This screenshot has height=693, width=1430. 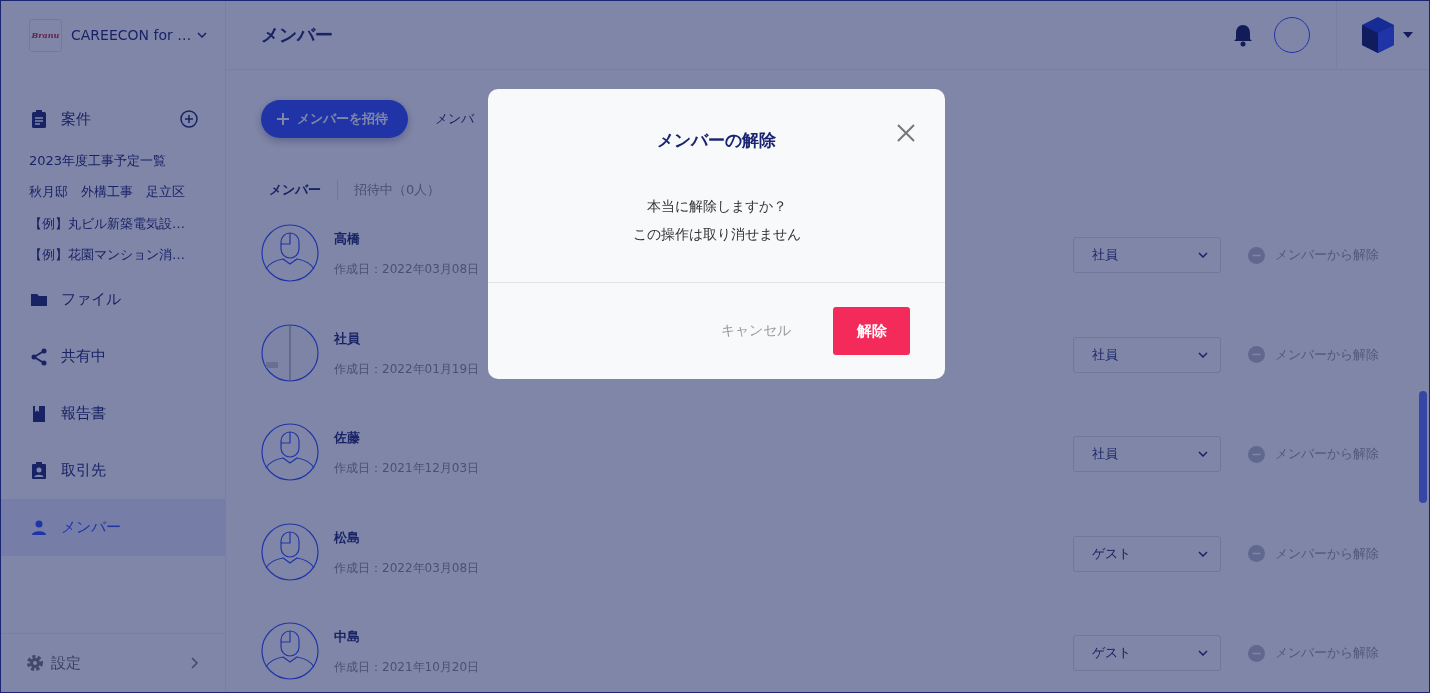 What do you see at coordinates (334, 119) in the screenshot?
I see `invite-member-button: メンバーを招待` at bounding box center [334, 119].